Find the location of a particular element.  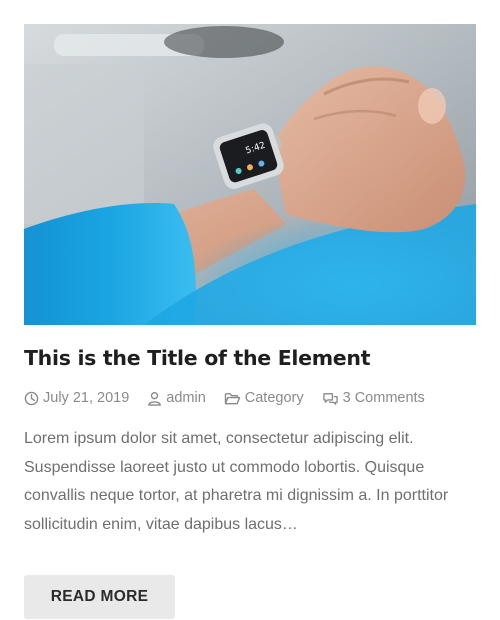

post-date: July 21, 2019 is located at coordinates (76, 398).